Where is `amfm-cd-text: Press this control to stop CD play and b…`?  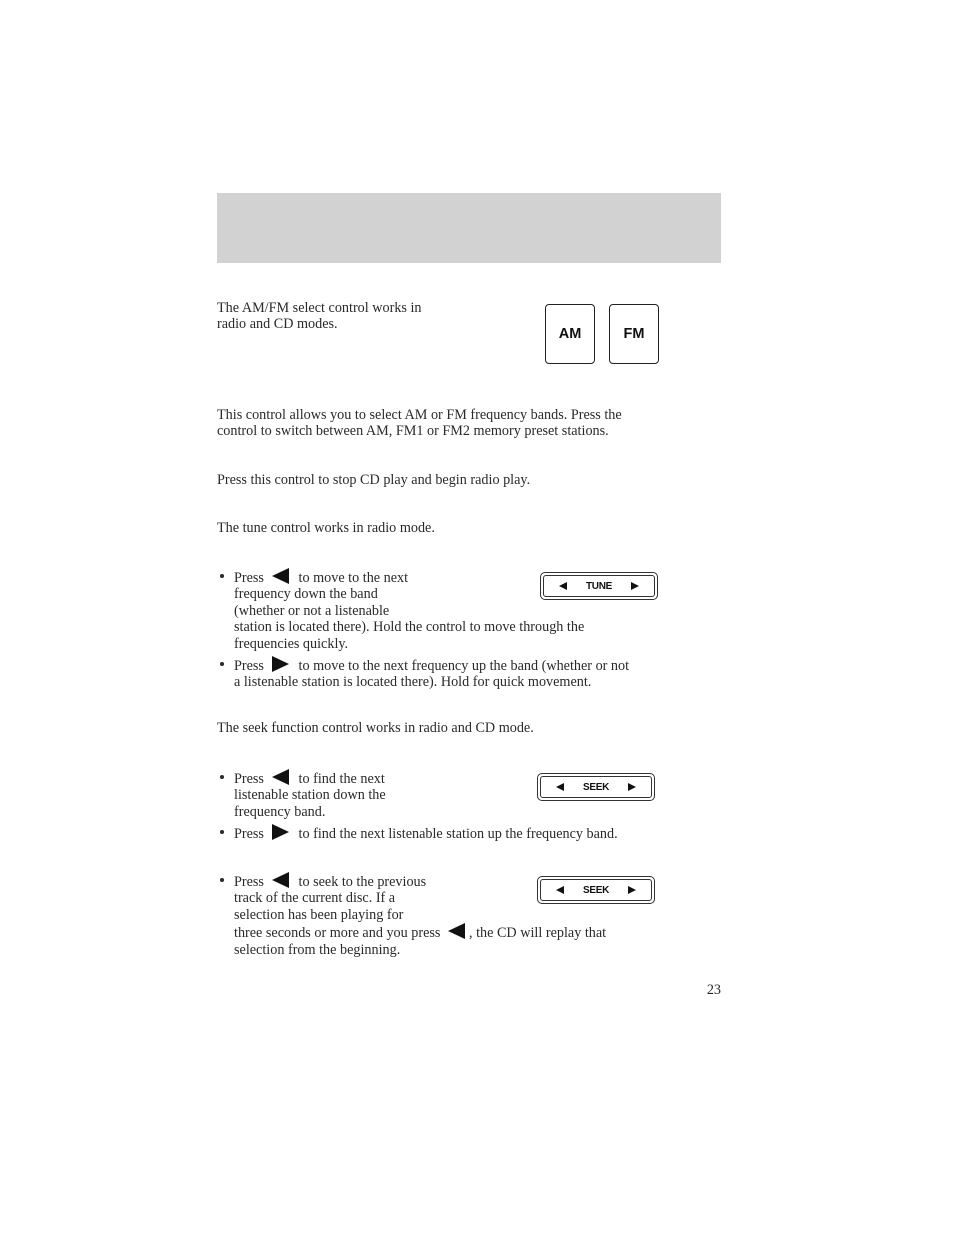
amfm-cd-text: Press this control to stop CD play and b… is located at coordinates (373, 480).